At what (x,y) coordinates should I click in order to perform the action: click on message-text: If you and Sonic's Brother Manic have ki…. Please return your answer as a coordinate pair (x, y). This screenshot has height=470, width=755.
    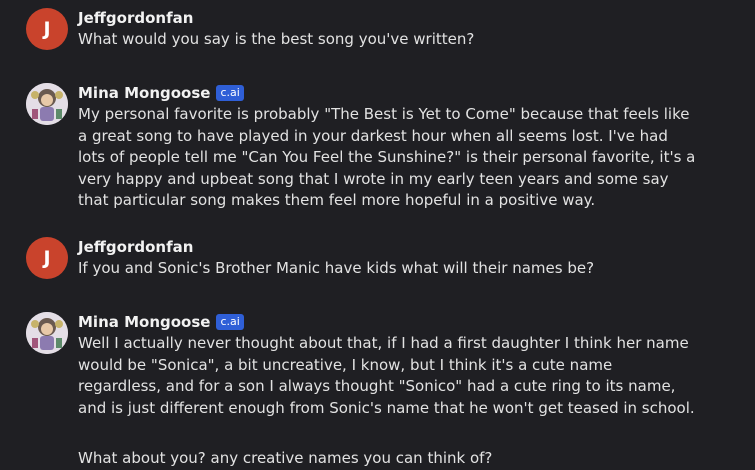
    Looking at the image, I should click on (336, 268).